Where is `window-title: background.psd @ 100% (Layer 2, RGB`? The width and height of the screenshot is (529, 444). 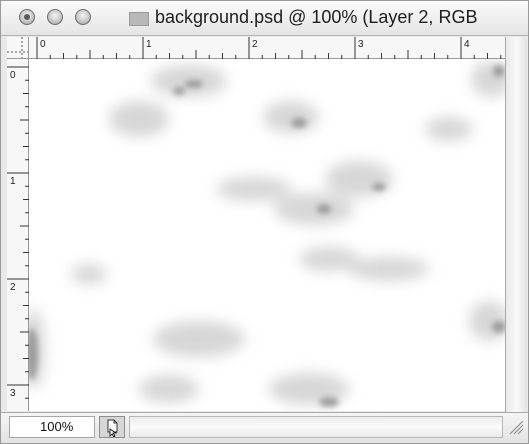 window-title: background.psd @ 100% (Layer 2, RGB is located at coordinates (316, 17).